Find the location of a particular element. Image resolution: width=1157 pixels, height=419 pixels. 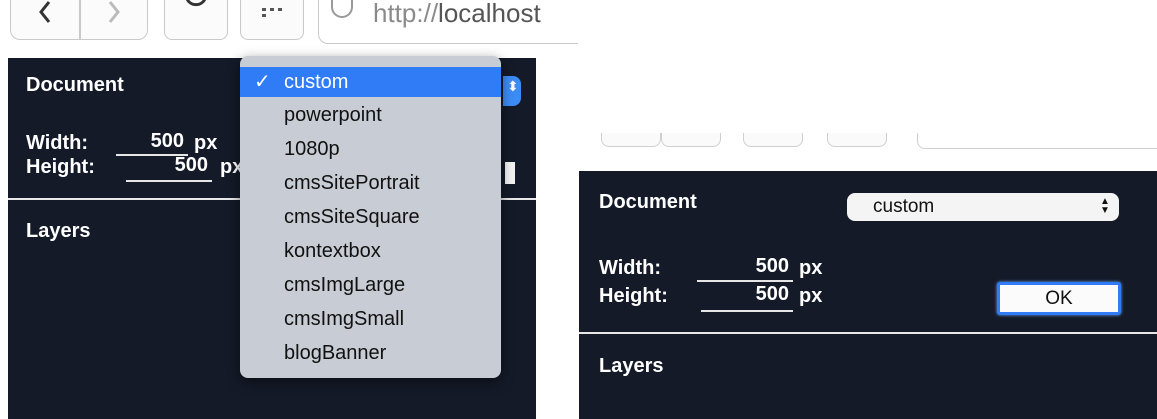

address-host: localhost is located at coordinates (489, 14).